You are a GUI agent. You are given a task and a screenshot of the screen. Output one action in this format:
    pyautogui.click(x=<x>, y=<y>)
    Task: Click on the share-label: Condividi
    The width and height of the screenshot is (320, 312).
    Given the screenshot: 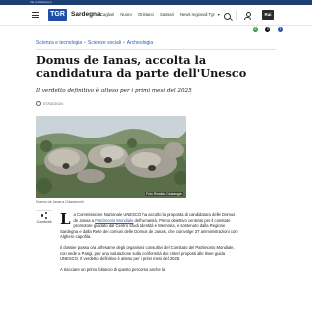 What is the action you would take?
    pyautogui.click(x=44, y=222)
    